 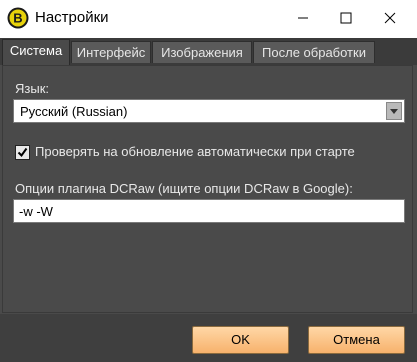 I want to click on maximize-icon, so click(x=346, y=18).